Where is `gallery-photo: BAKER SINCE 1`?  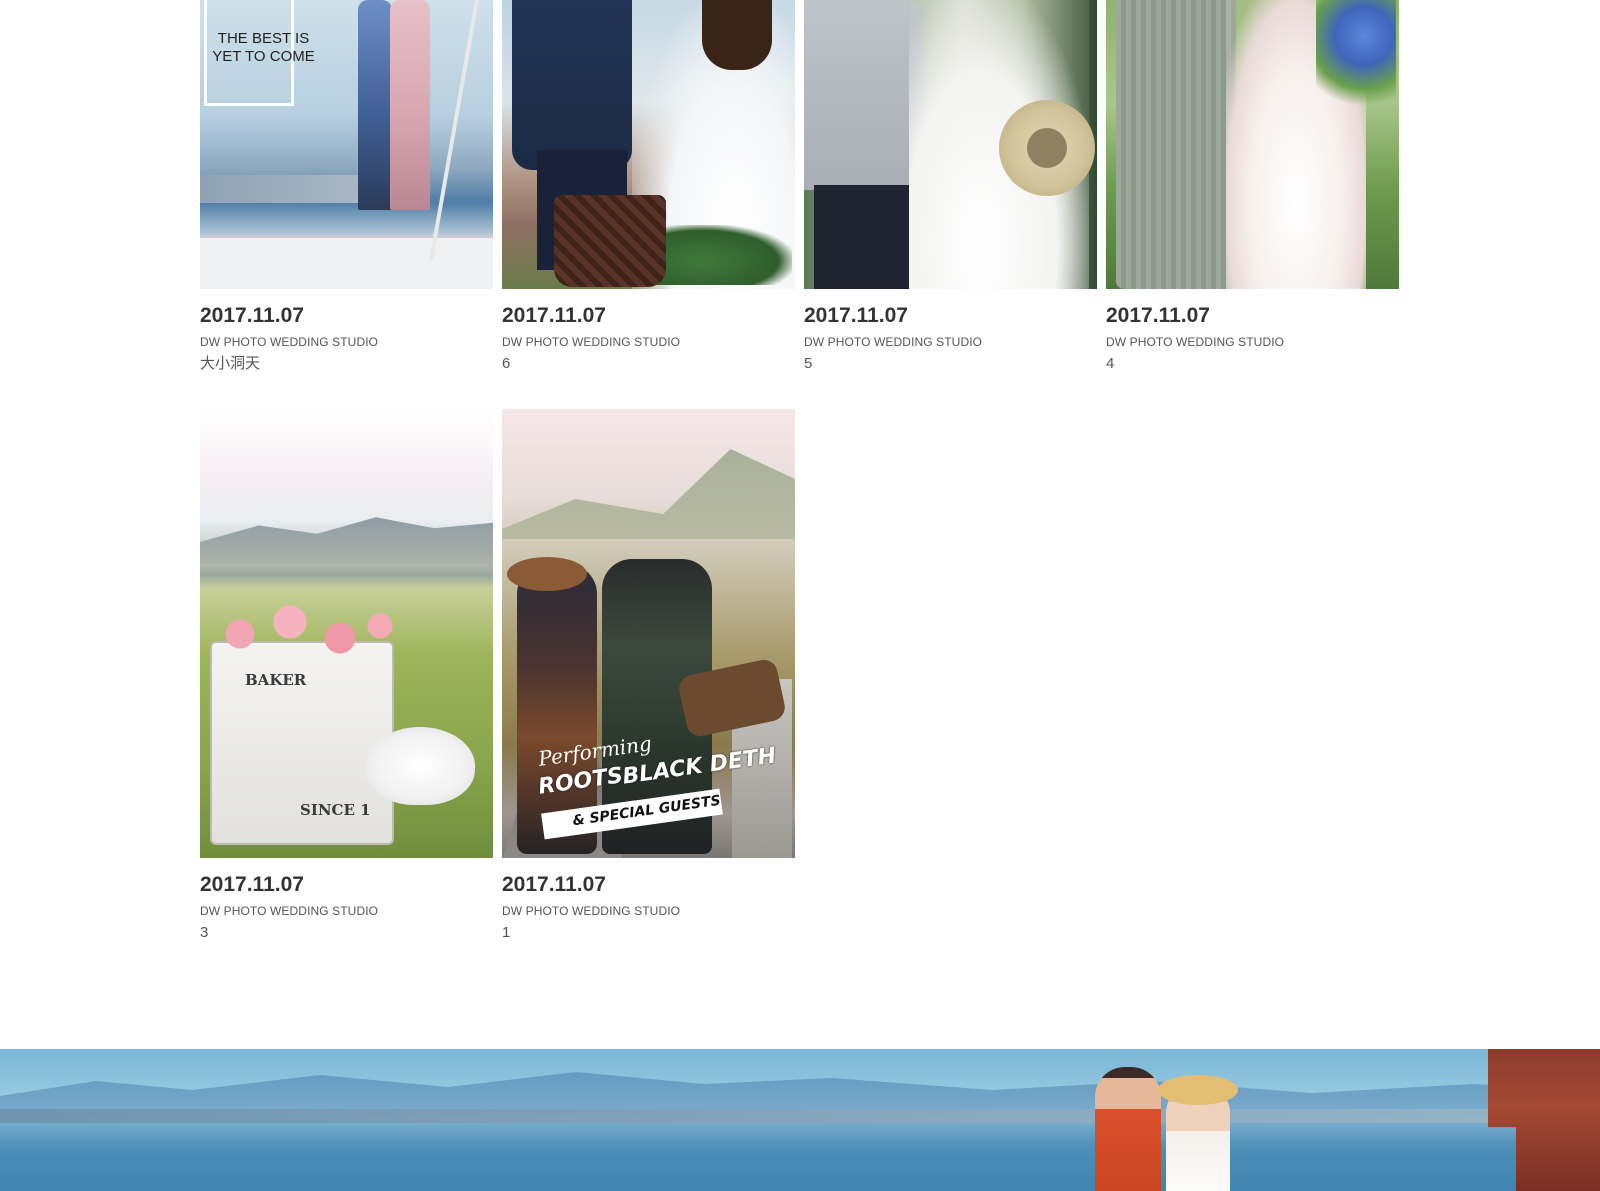
gallery-photo: BAKER SINCE 1 is located at coordinates (346, 633).